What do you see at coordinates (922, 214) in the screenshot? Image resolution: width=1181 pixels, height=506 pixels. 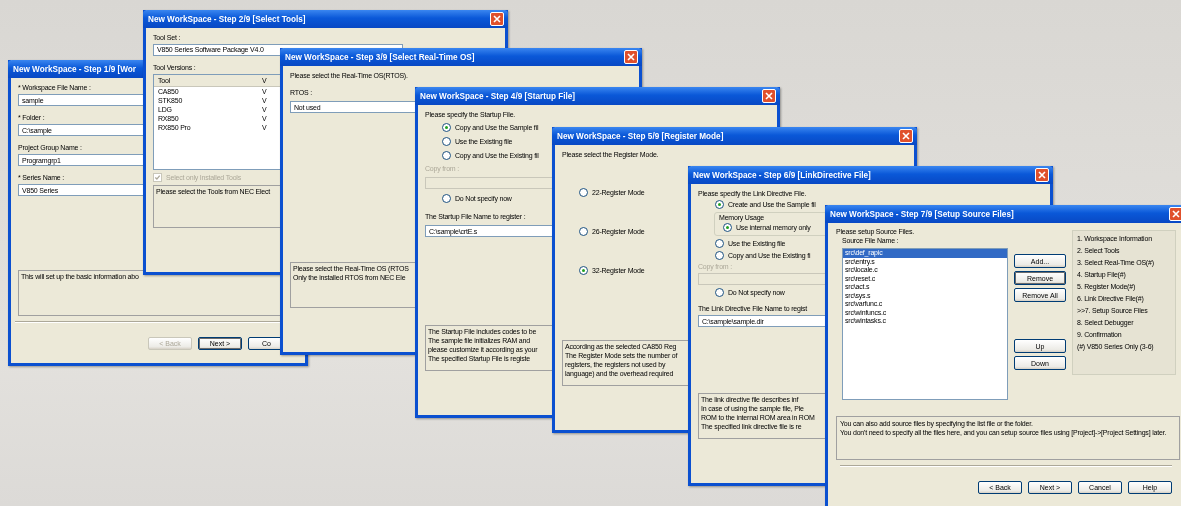 I see `window-title: New WorkSpace - Step 7/9 [Setup Source Files]` at bounding box center [922, 214].